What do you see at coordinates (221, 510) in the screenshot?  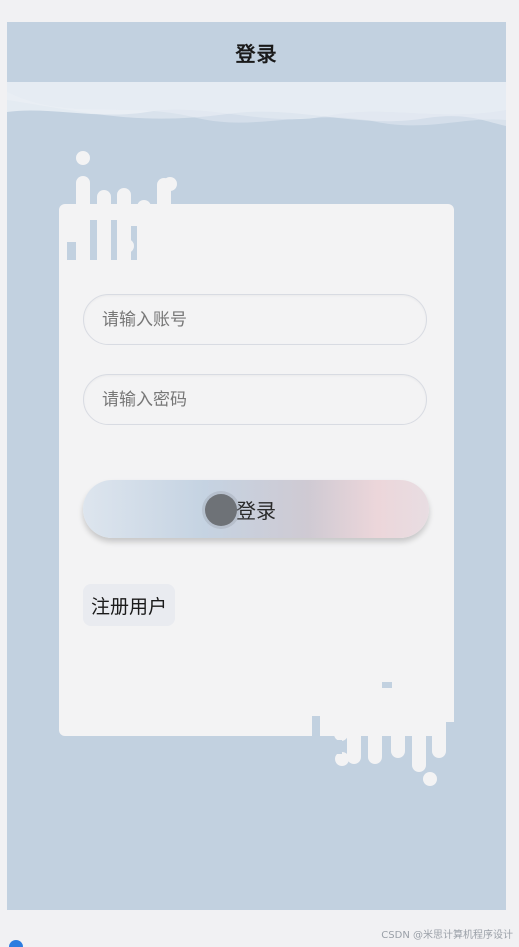 I see `touch-cursor-icon` at bounding box center [221, 510].